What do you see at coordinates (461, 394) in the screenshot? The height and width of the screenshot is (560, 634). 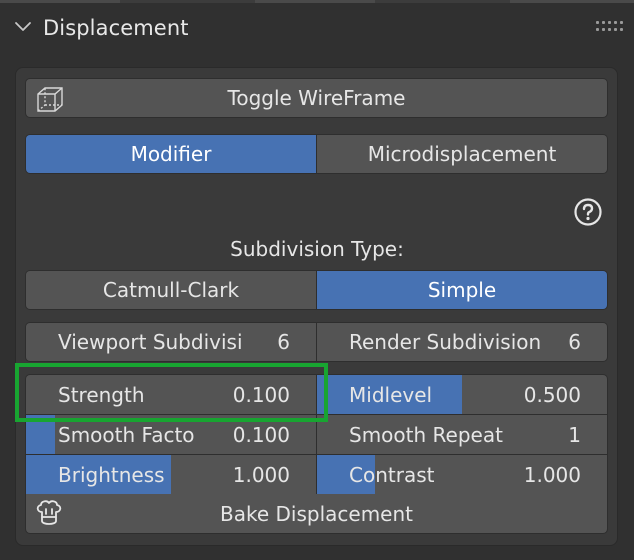 I see `midlevel-field: Midlevel 0.500` at bounding box center [461, 394].